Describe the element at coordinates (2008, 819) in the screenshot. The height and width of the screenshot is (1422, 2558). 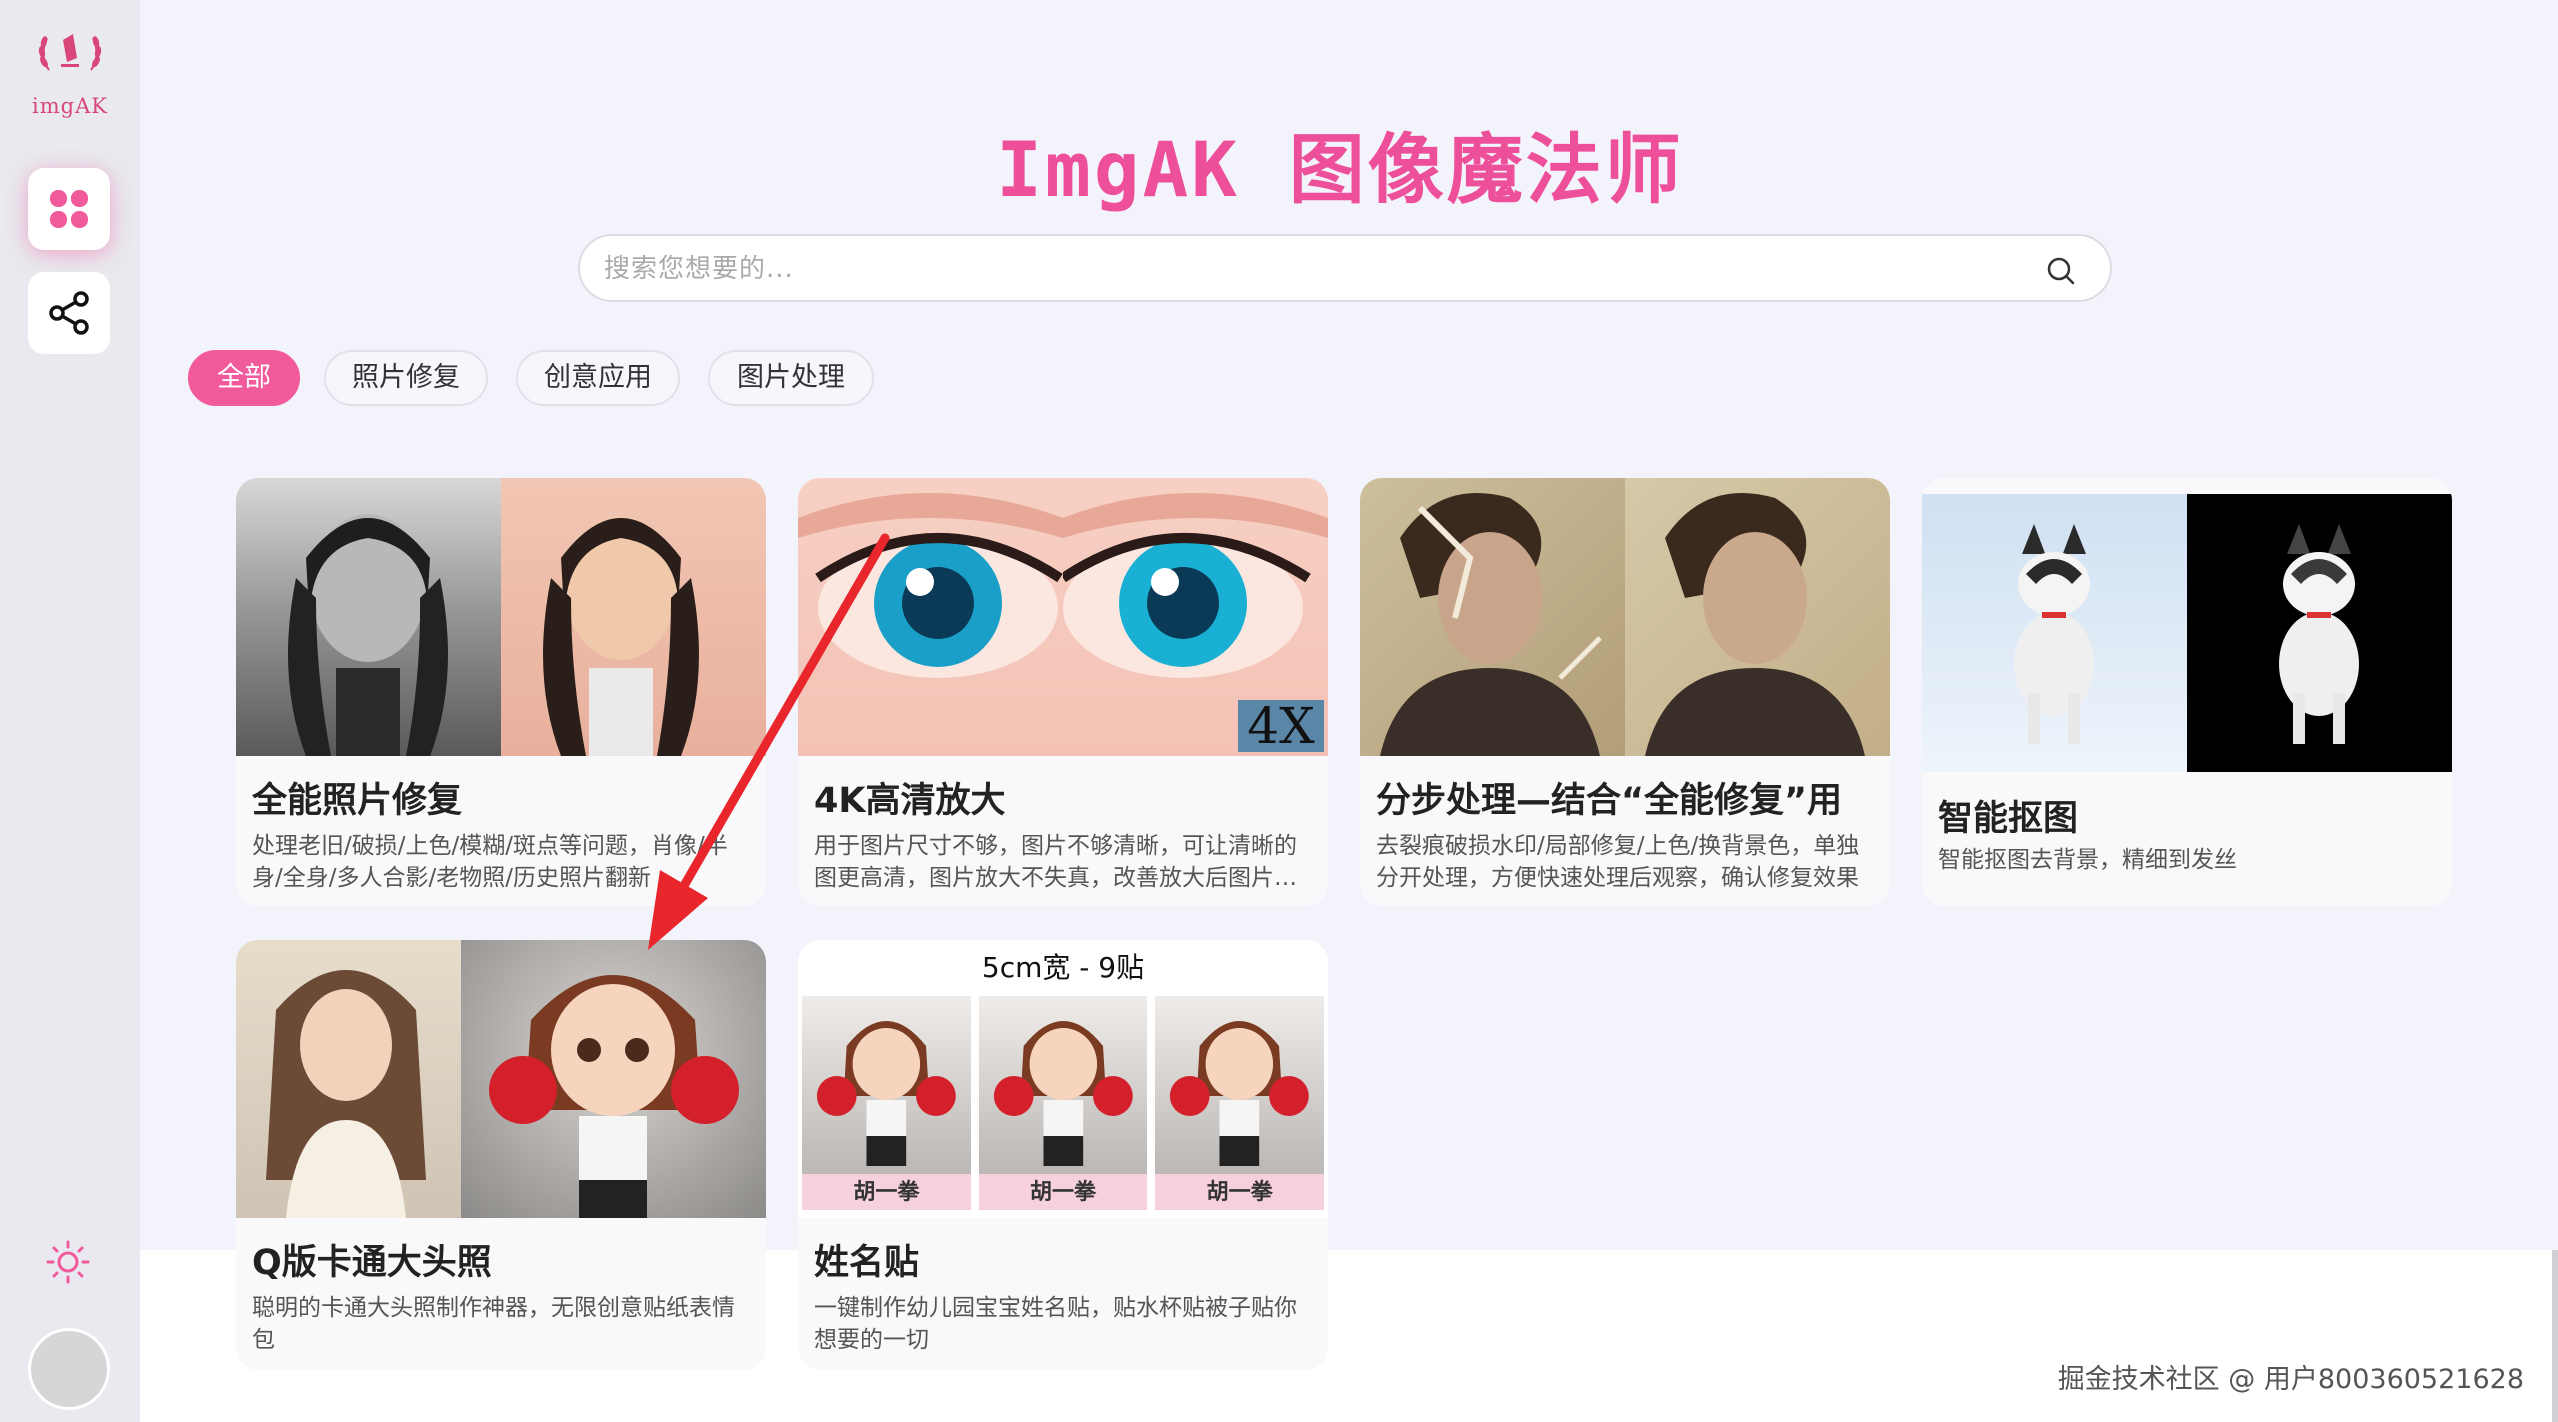
I see `card-title: 智能抠图` at that location.